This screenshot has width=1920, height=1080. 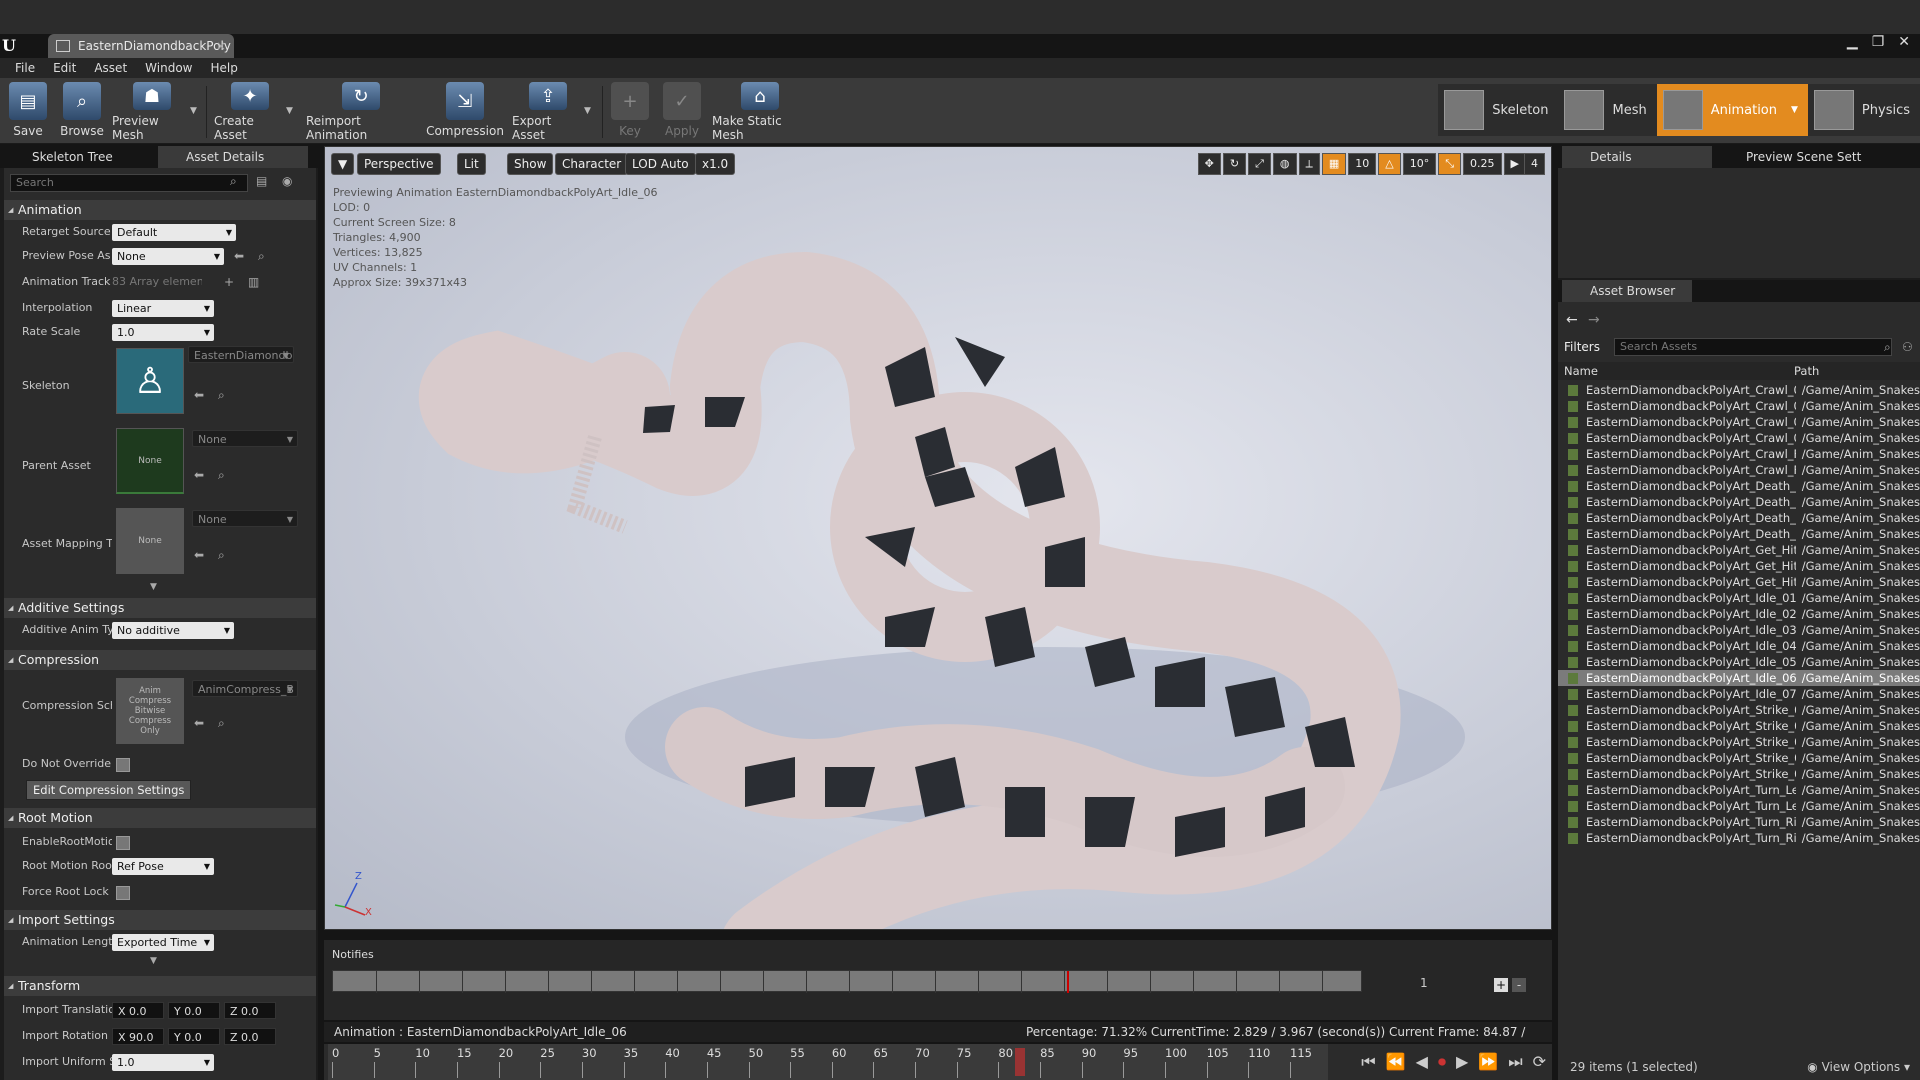 I want to click on close-window-icon: ✕, so click(x=1904, y=42).